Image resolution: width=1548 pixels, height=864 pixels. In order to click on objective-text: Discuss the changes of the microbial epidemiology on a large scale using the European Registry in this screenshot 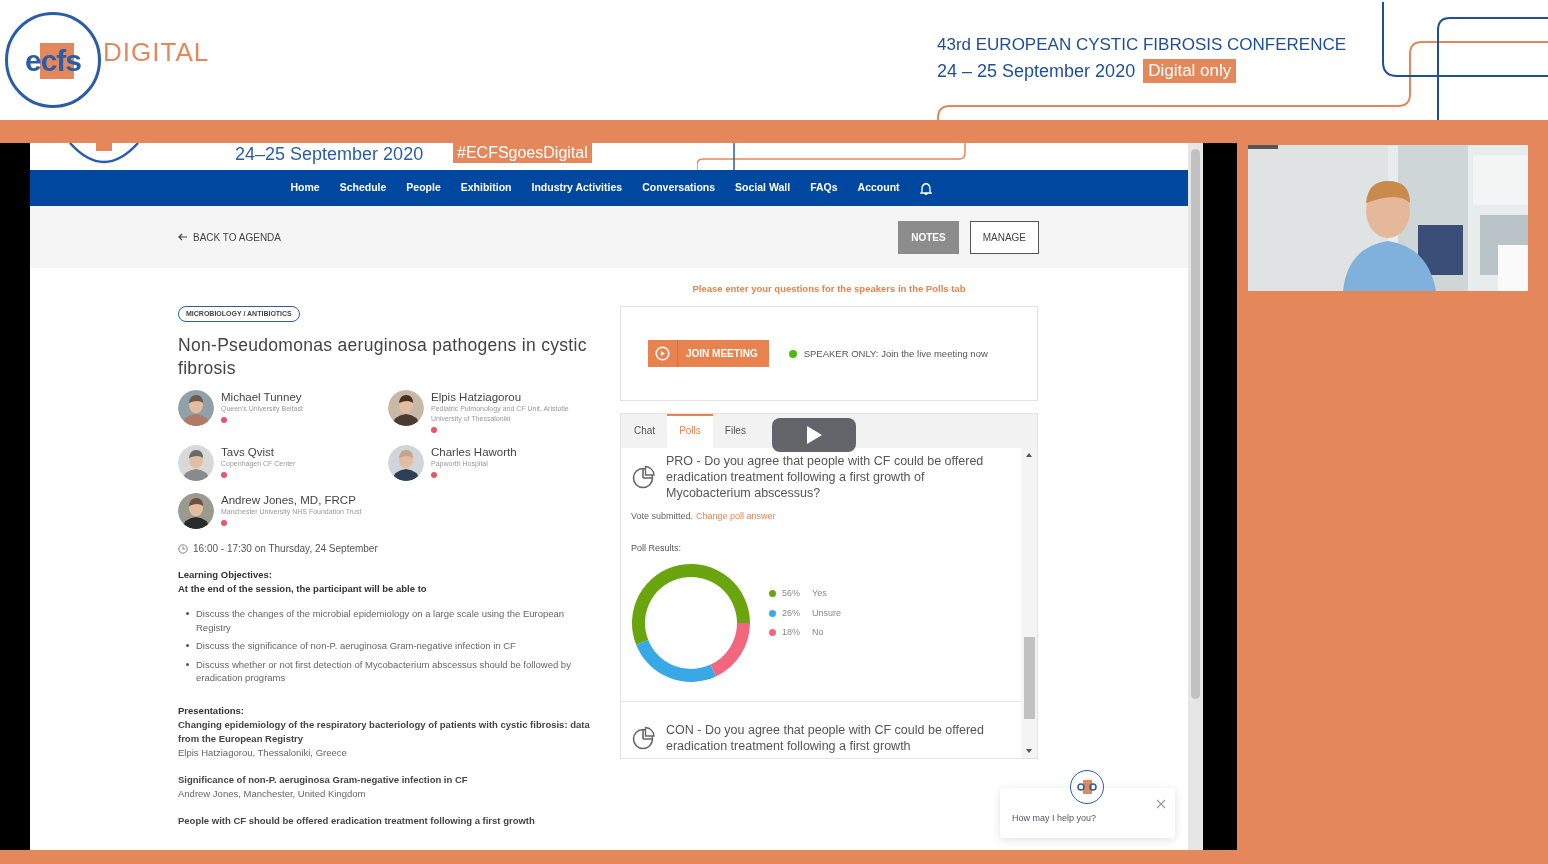, I will do `click(381, 620)`.